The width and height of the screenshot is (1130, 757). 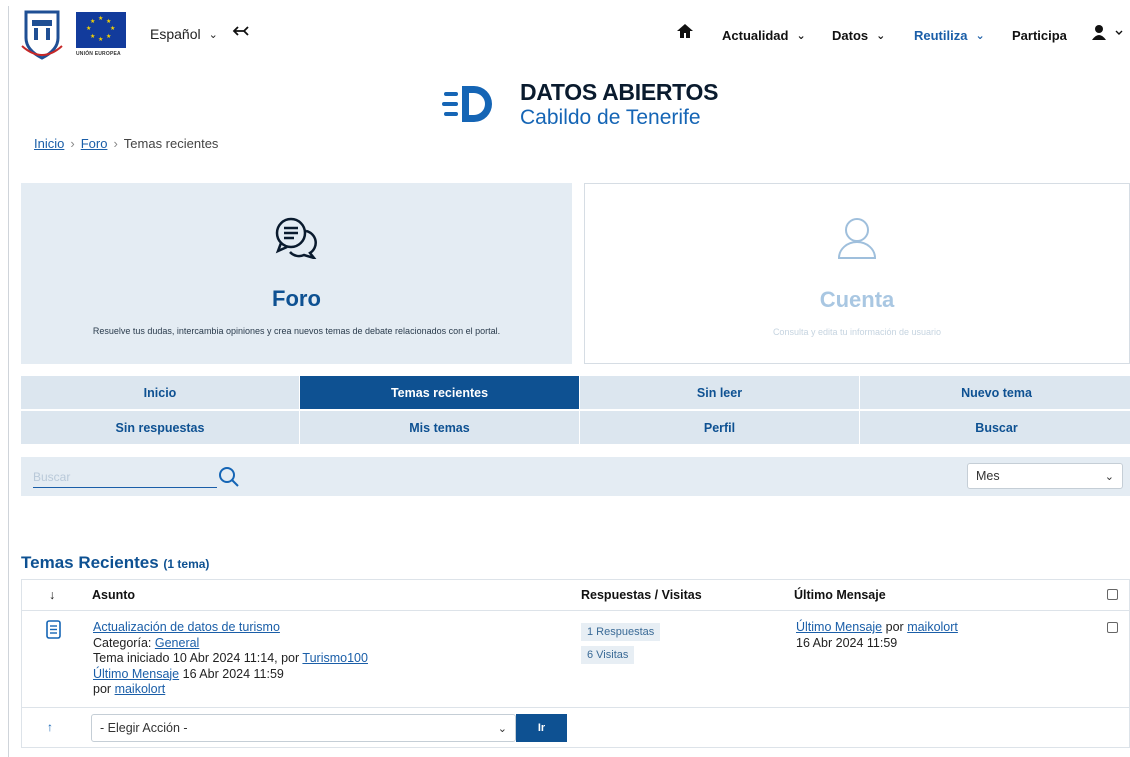 I want to click on last-col-by-link: maikolort, so click(x=932, y=627).